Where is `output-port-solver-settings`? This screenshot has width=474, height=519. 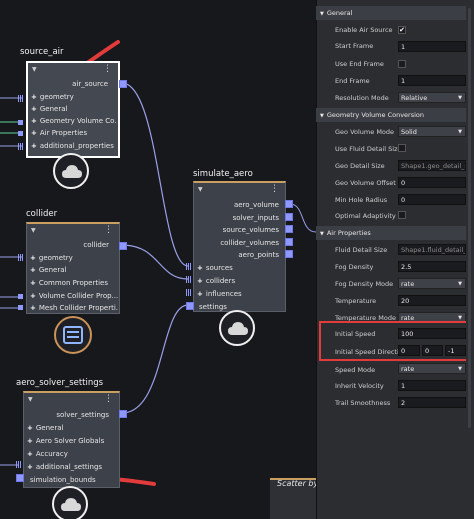
output-port-solver-settings is located at coordinates (123, 414).